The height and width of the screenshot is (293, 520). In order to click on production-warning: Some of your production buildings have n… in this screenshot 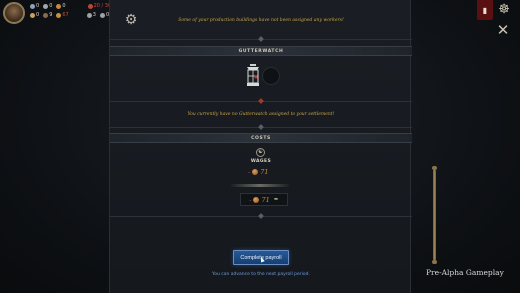, I will do `click(261, 20)`.